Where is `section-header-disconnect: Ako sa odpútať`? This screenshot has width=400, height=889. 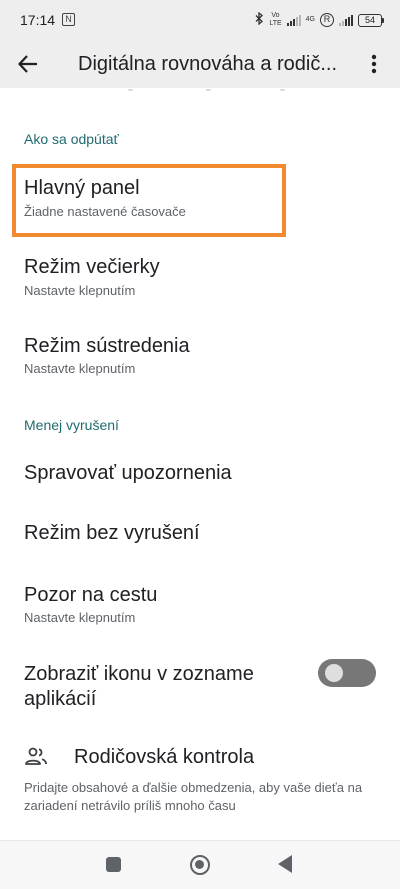 section-header-disconnect: Ako sa odpútať is located at coordinates (71, 139).